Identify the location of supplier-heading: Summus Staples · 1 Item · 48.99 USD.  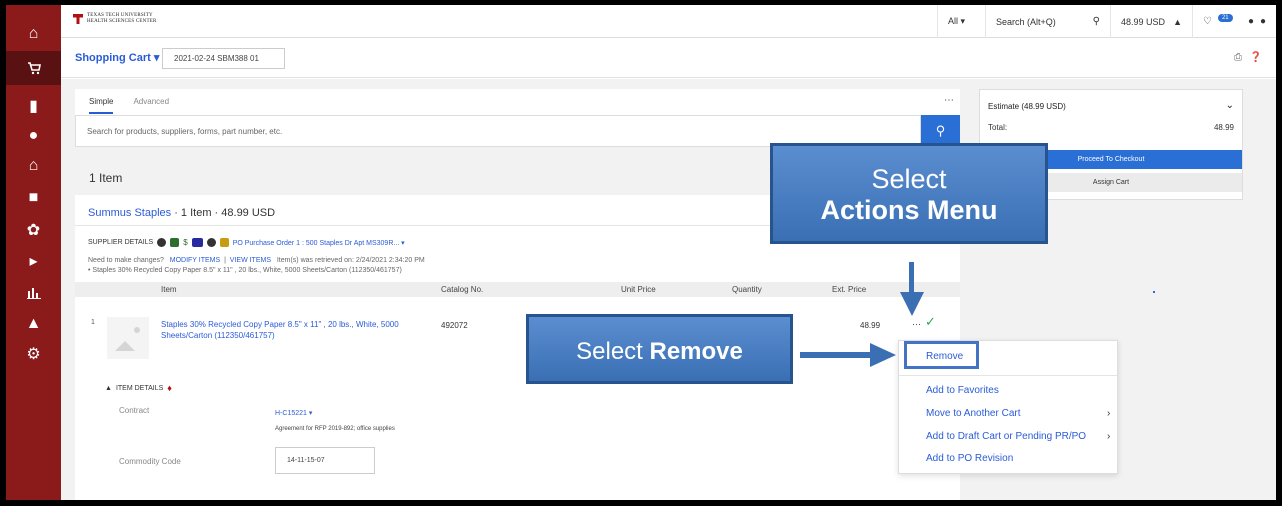
(181, 213).